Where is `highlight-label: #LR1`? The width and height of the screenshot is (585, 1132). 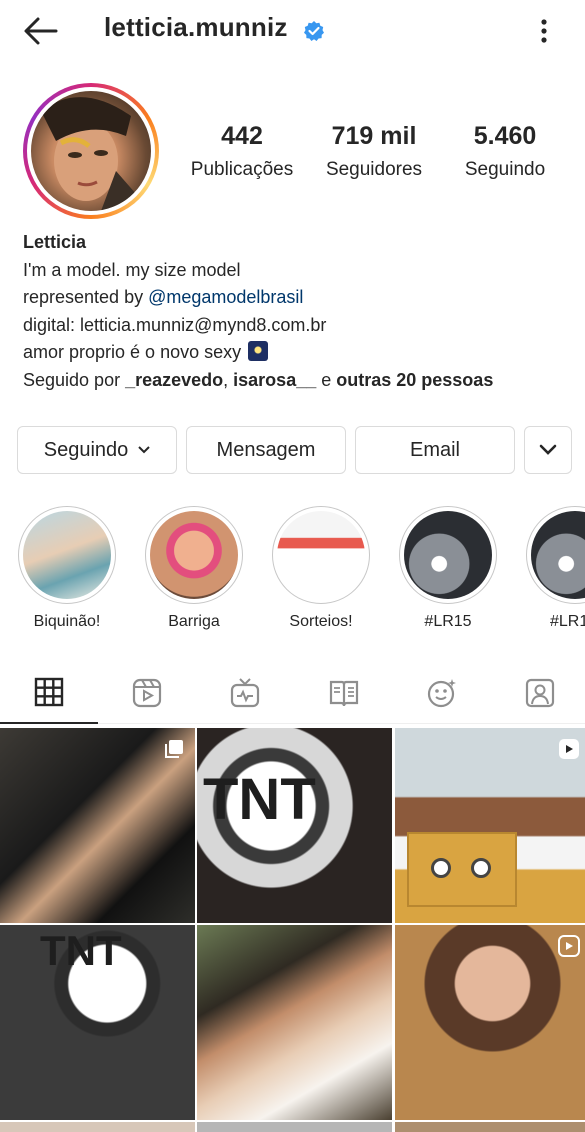 highlight-label: #LR1 is located at coordinates (567, 621).